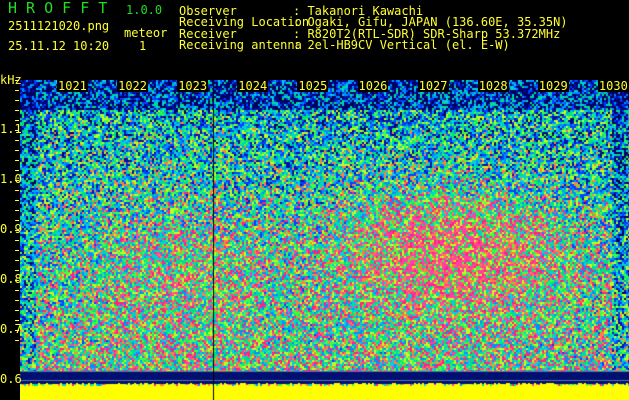 The height and width of the screenshot is (400, 629). I want to click on x-tick-label: 1029, so click(553, 86).